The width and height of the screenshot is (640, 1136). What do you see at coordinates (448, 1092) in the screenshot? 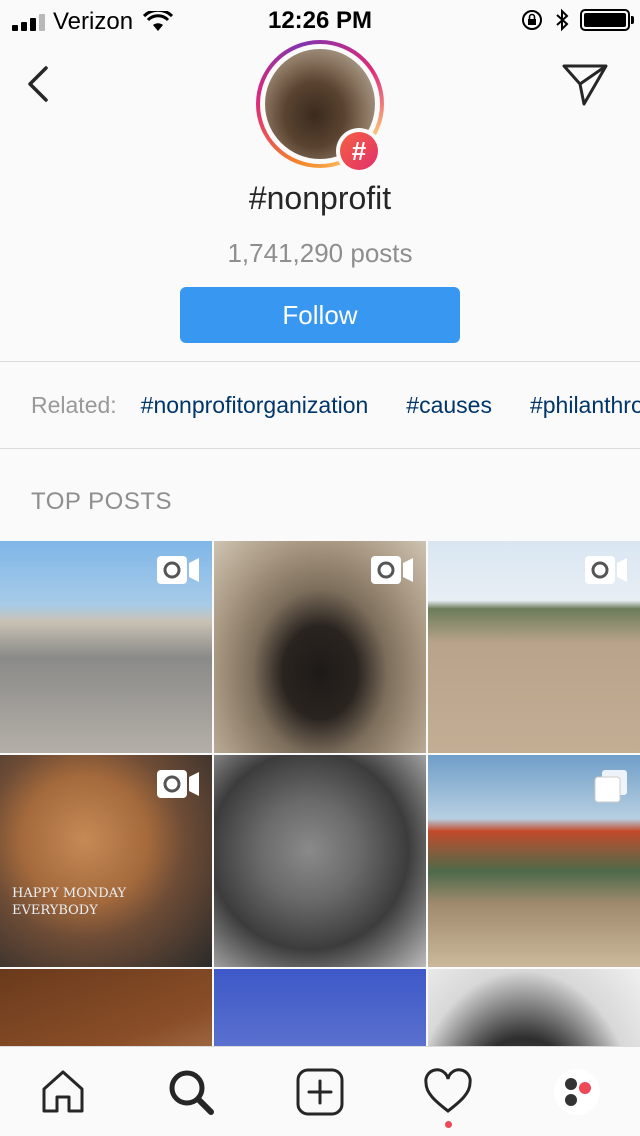
I see `activity-heart-icon` at bounding box center [448, 1092].